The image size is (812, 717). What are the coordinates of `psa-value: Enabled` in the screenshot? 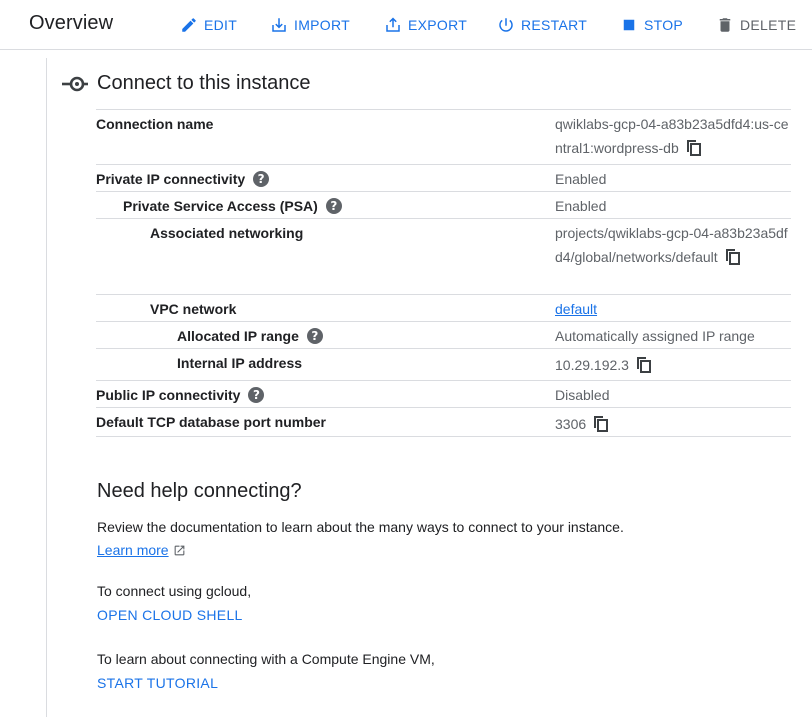 It's located at (581, 206).